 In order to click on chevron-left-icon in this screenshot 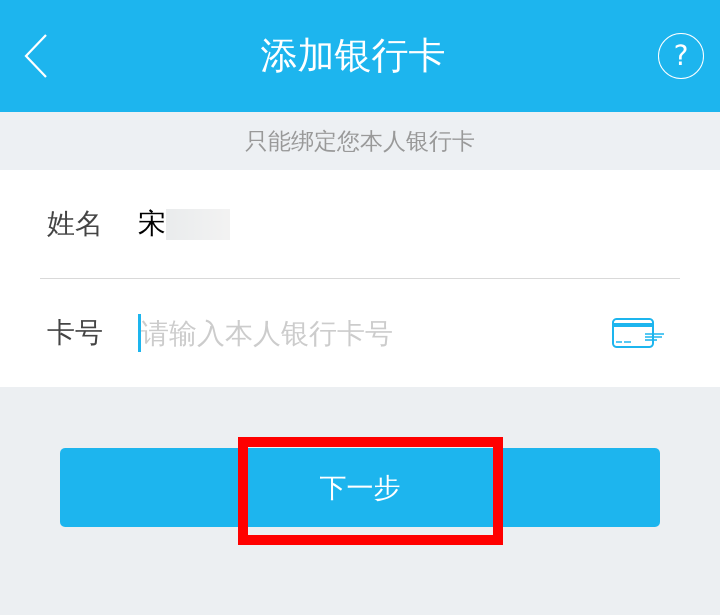, I will do `click(36, 56)`.